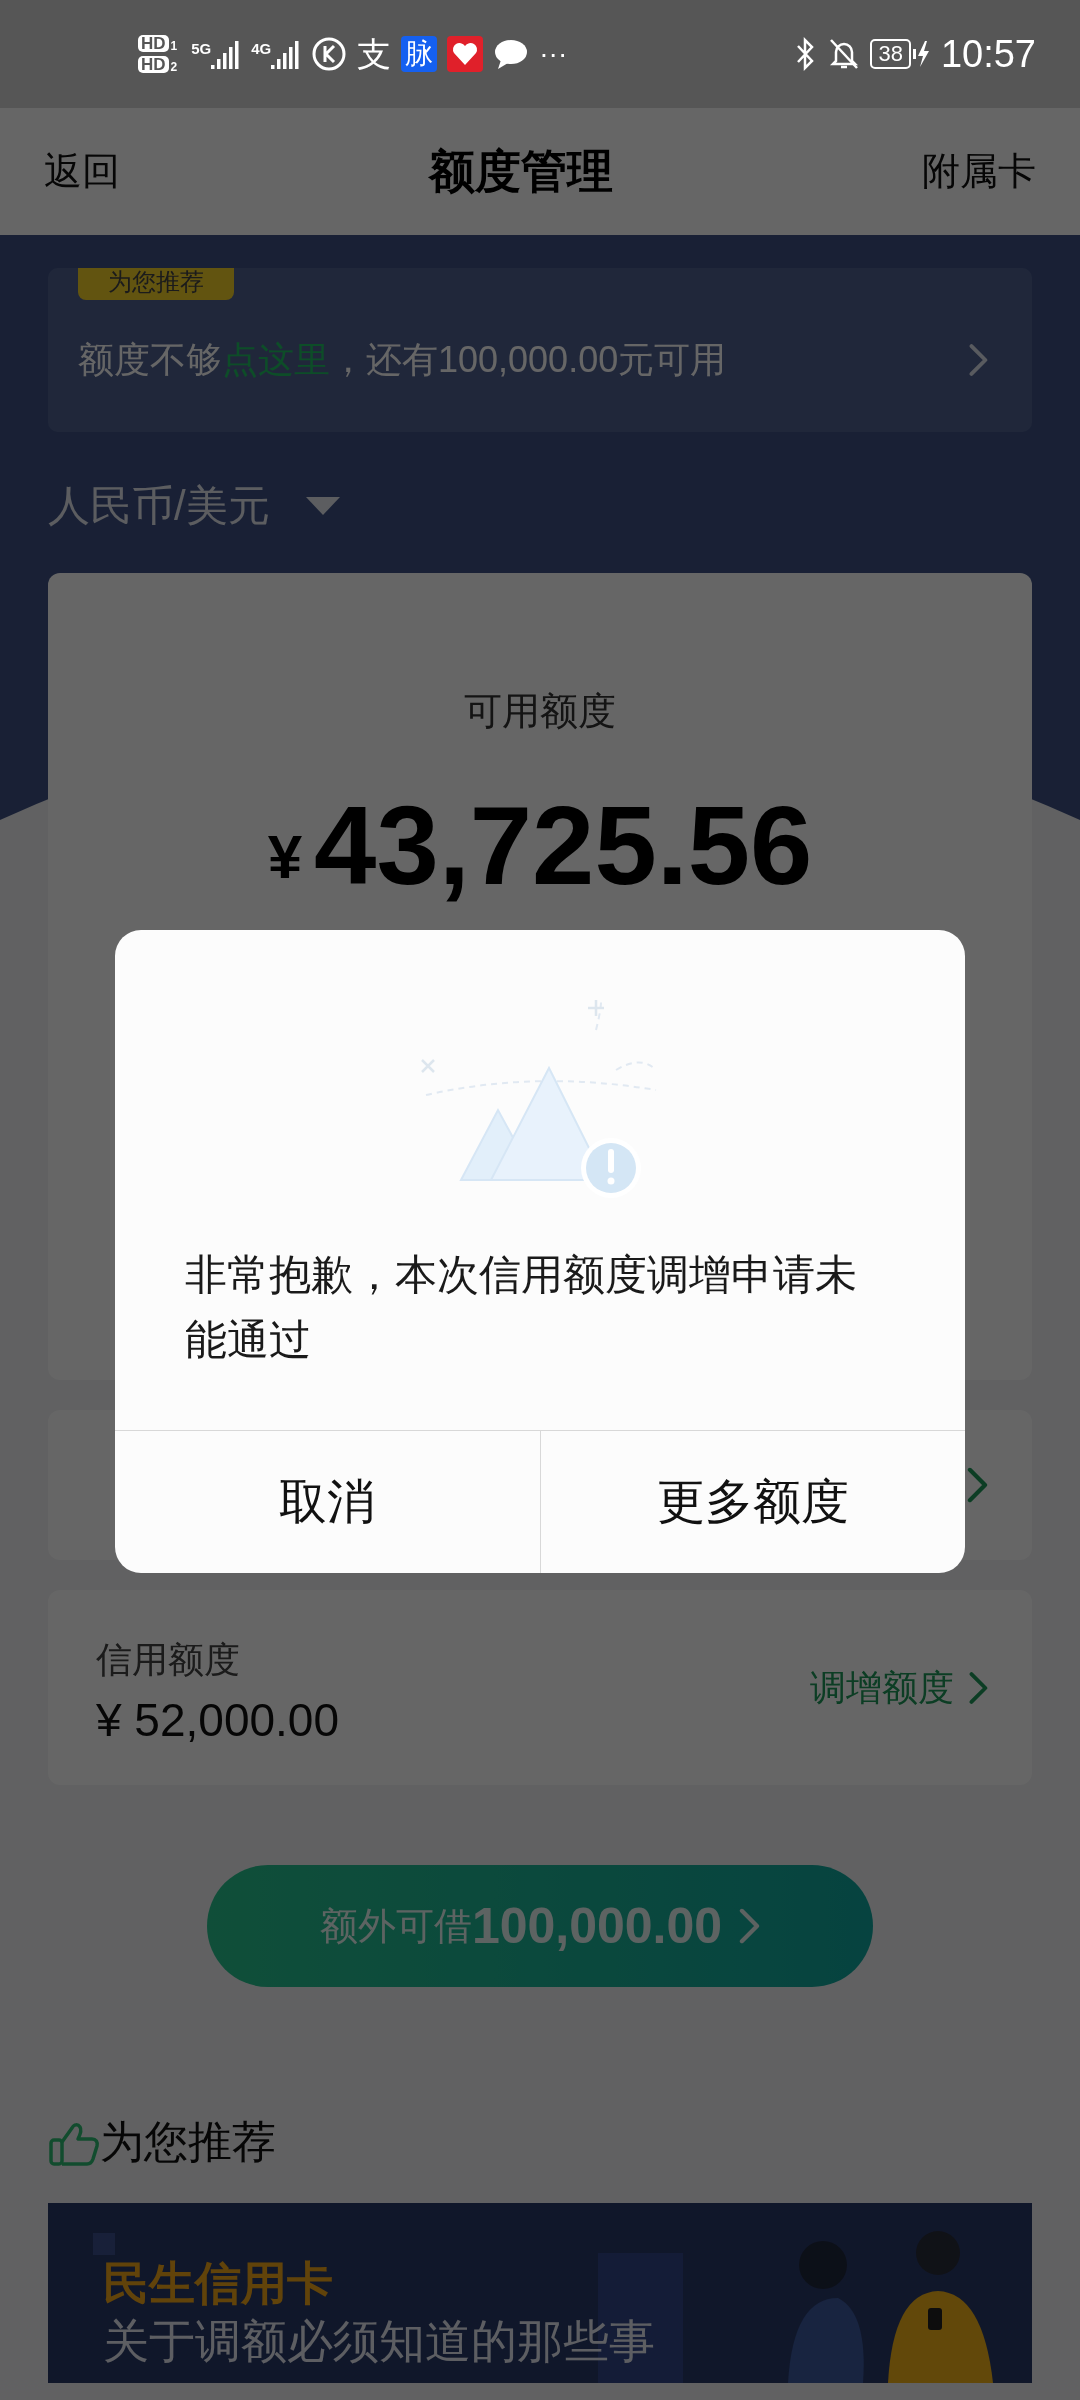  I want to click on more-credit-button: 更多额度, so click(752, 1502).